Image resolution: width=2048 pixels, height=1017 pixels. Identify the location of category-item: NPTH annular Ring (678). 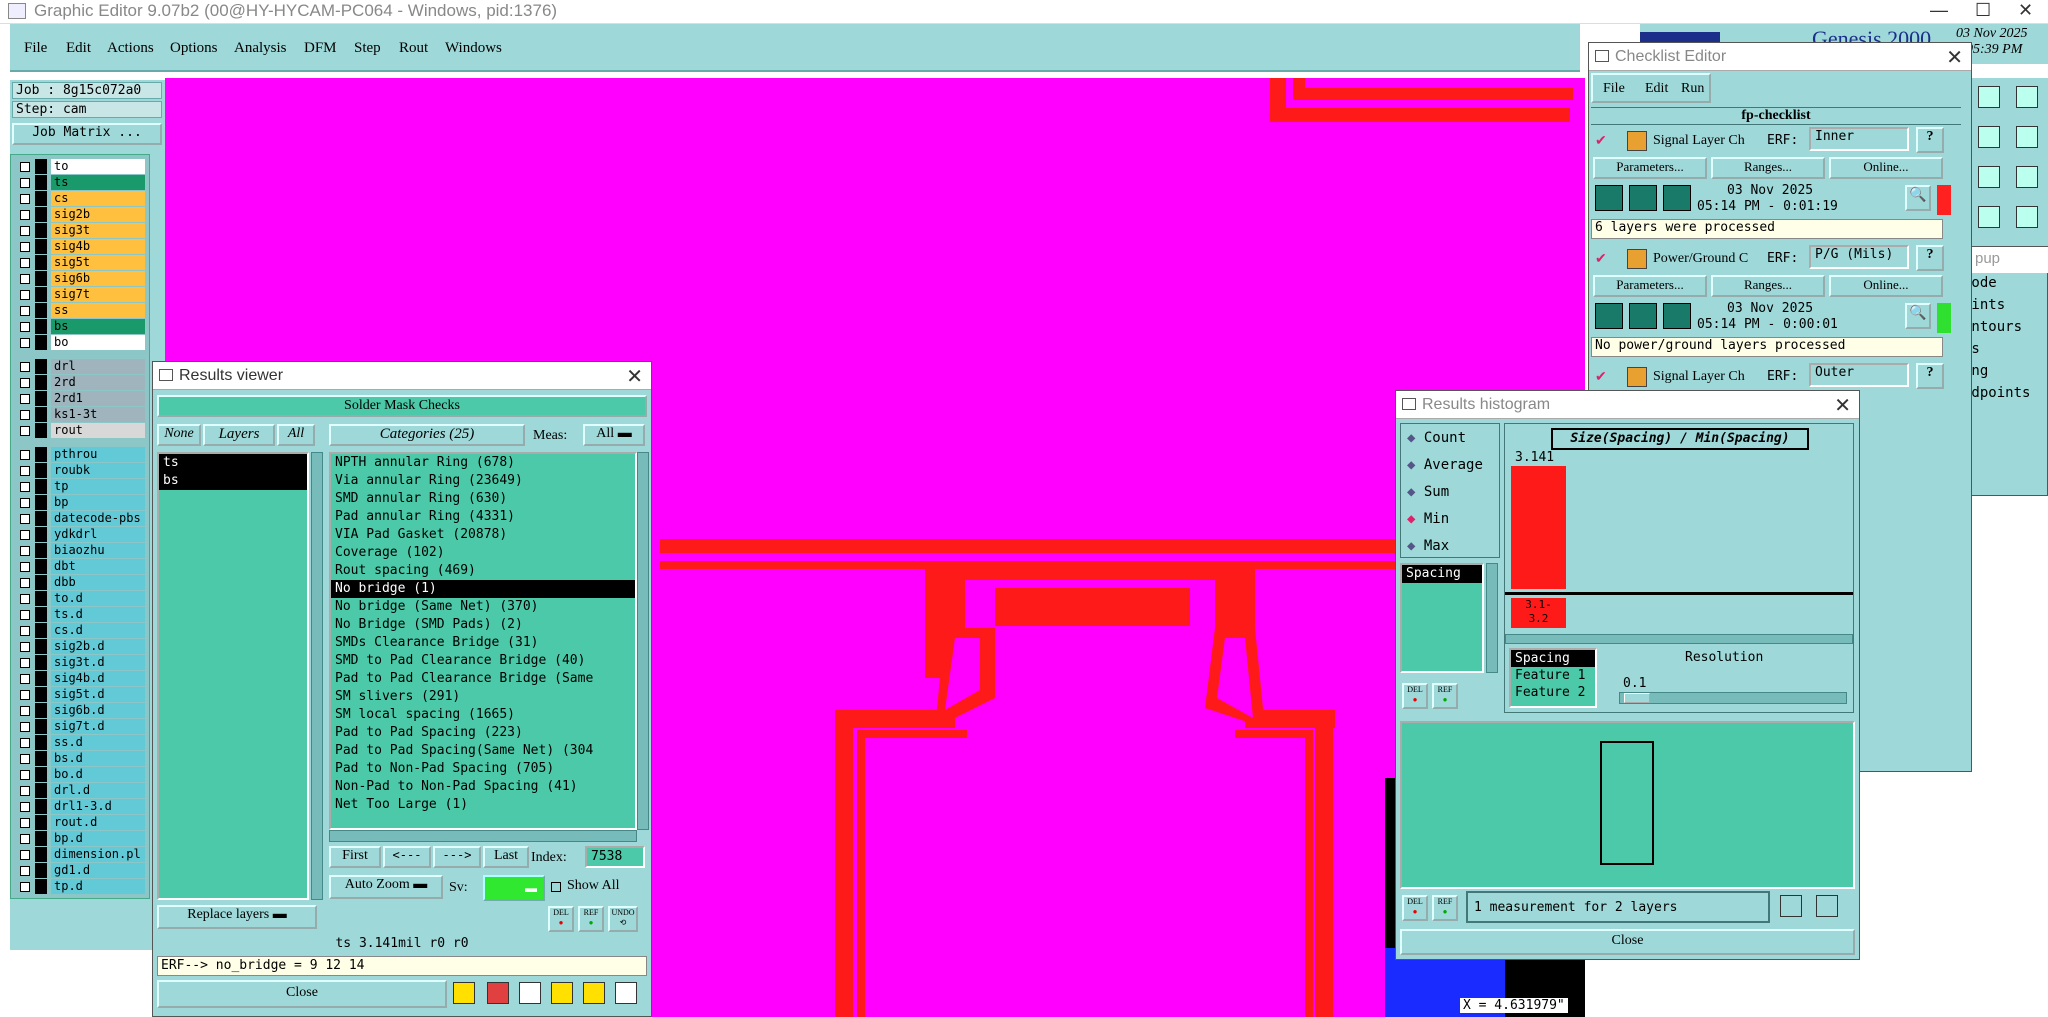
(483, 463).